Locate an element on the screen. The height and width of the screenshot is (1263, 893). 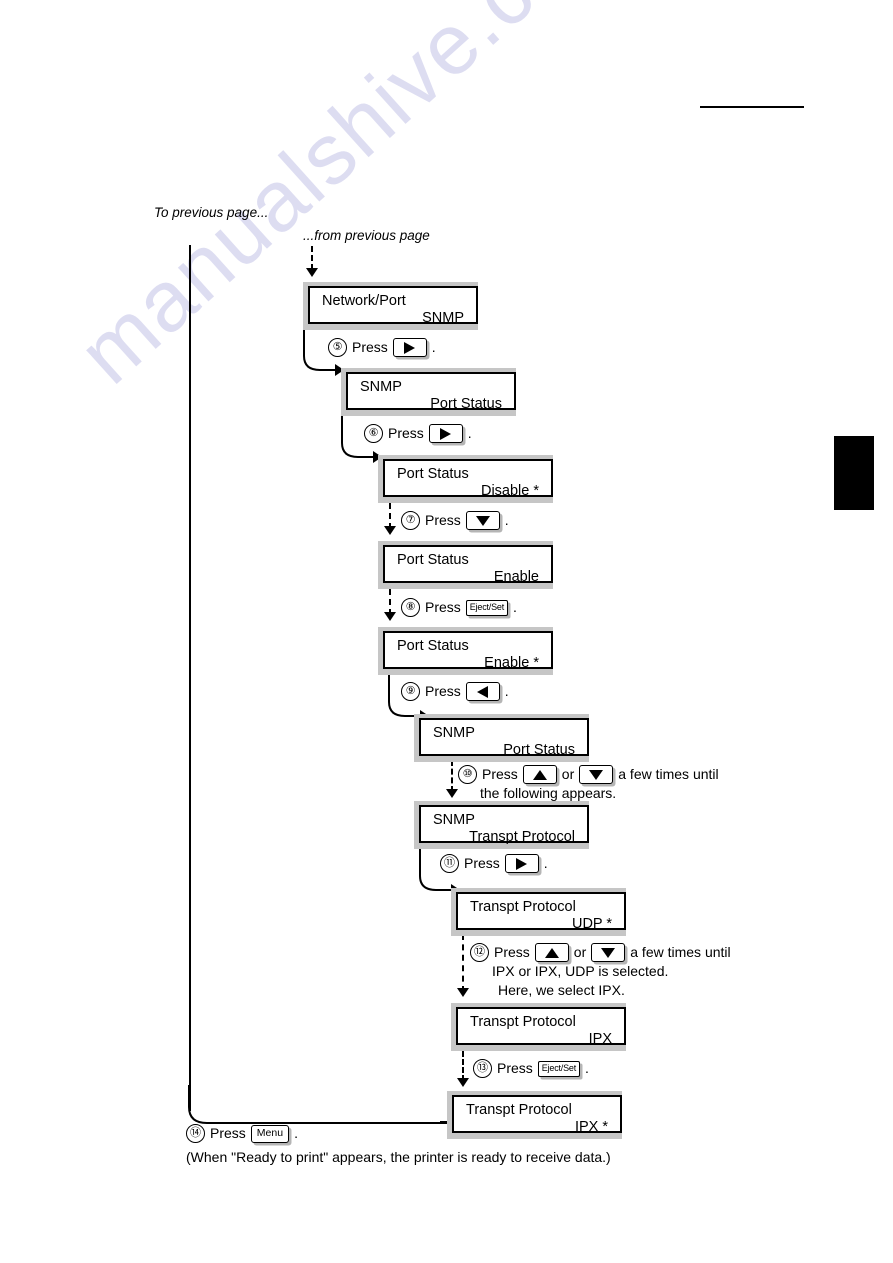
step-6: ⑥ Press . is located at coordinates (418, 433).